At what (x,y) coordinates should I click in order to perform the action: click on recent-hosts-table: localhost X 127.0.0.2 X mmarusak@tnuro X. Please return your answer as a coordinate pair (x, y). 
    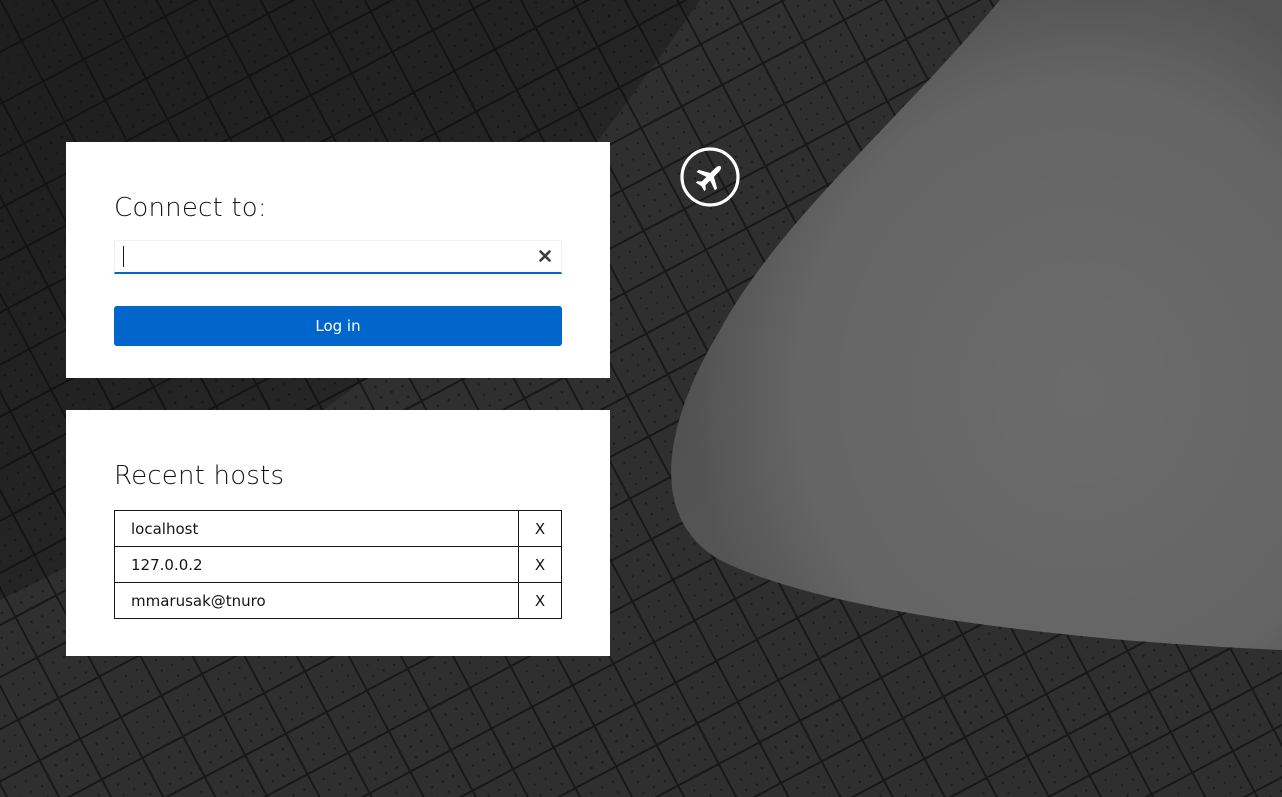
    Looking at the image, I should click on (338, 564).